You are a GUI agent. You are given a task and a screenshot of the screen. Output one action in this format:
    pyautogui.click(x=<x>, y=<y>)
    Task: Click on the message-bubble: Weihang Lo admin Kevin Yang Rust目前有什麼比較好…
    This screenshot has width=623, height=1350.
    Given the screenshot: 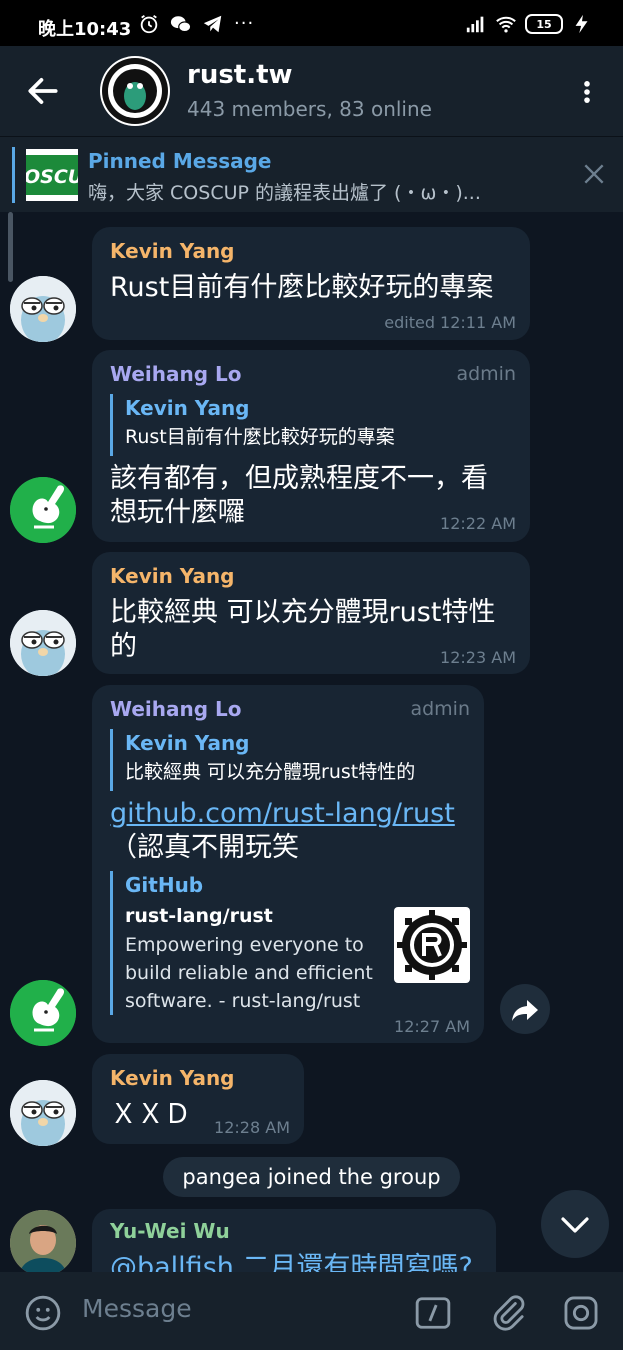 What is the action you would take?
    pyautogui.click(x=311, y=446)
    